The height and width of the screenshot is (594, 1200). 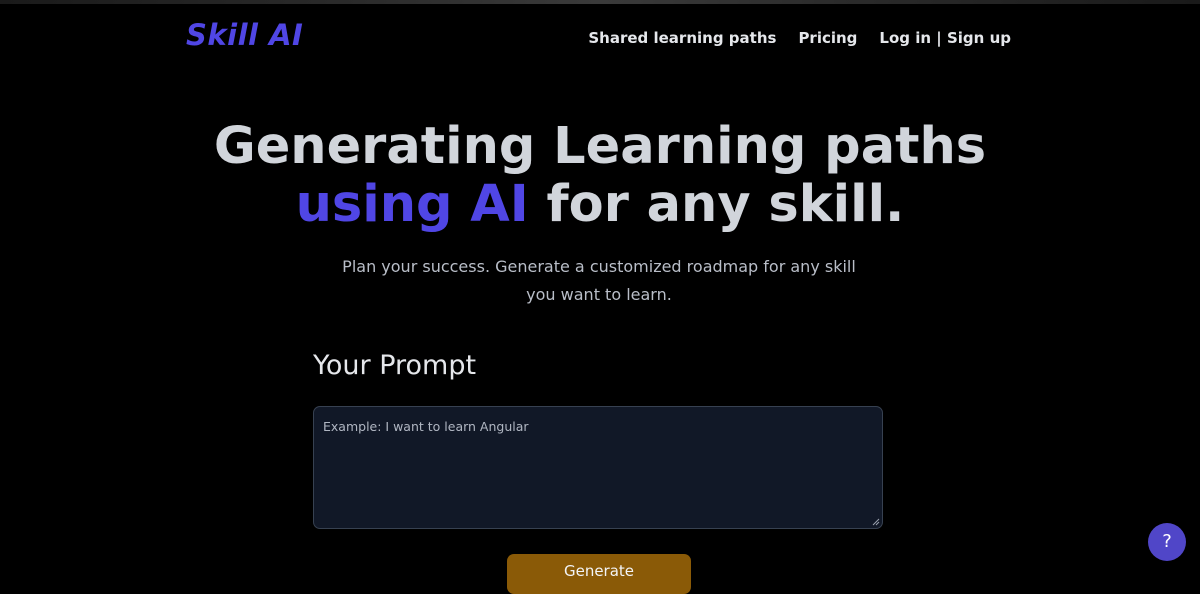 I want to click on prompt-label: Your Prompt, so click(x=395, y=365).